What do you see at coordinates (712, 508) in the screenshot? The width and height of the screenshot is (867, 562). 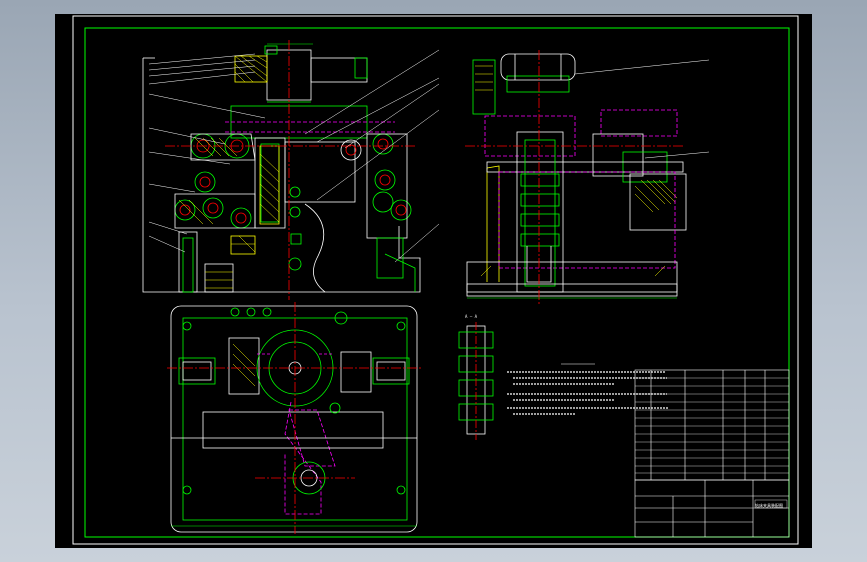 I see `title-block` at bounding box center [712, 508].